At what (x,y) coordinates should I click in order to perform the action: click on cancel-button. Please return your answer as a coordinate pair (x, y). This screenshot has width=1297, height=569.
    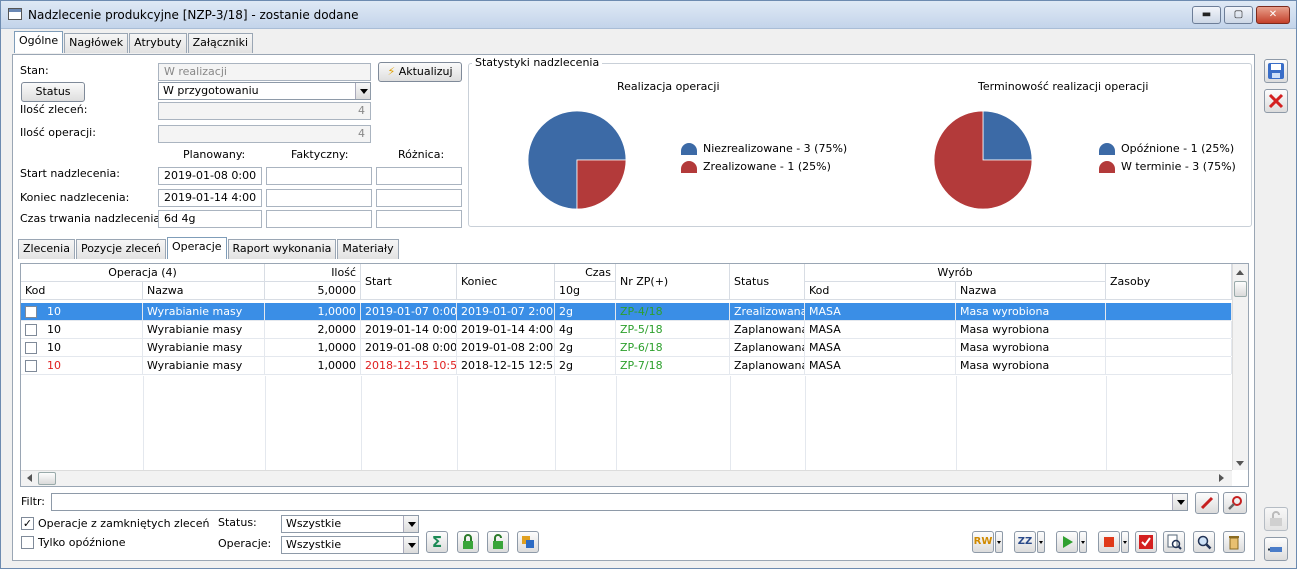
    Looking at the image, I should click on (1276, 101).